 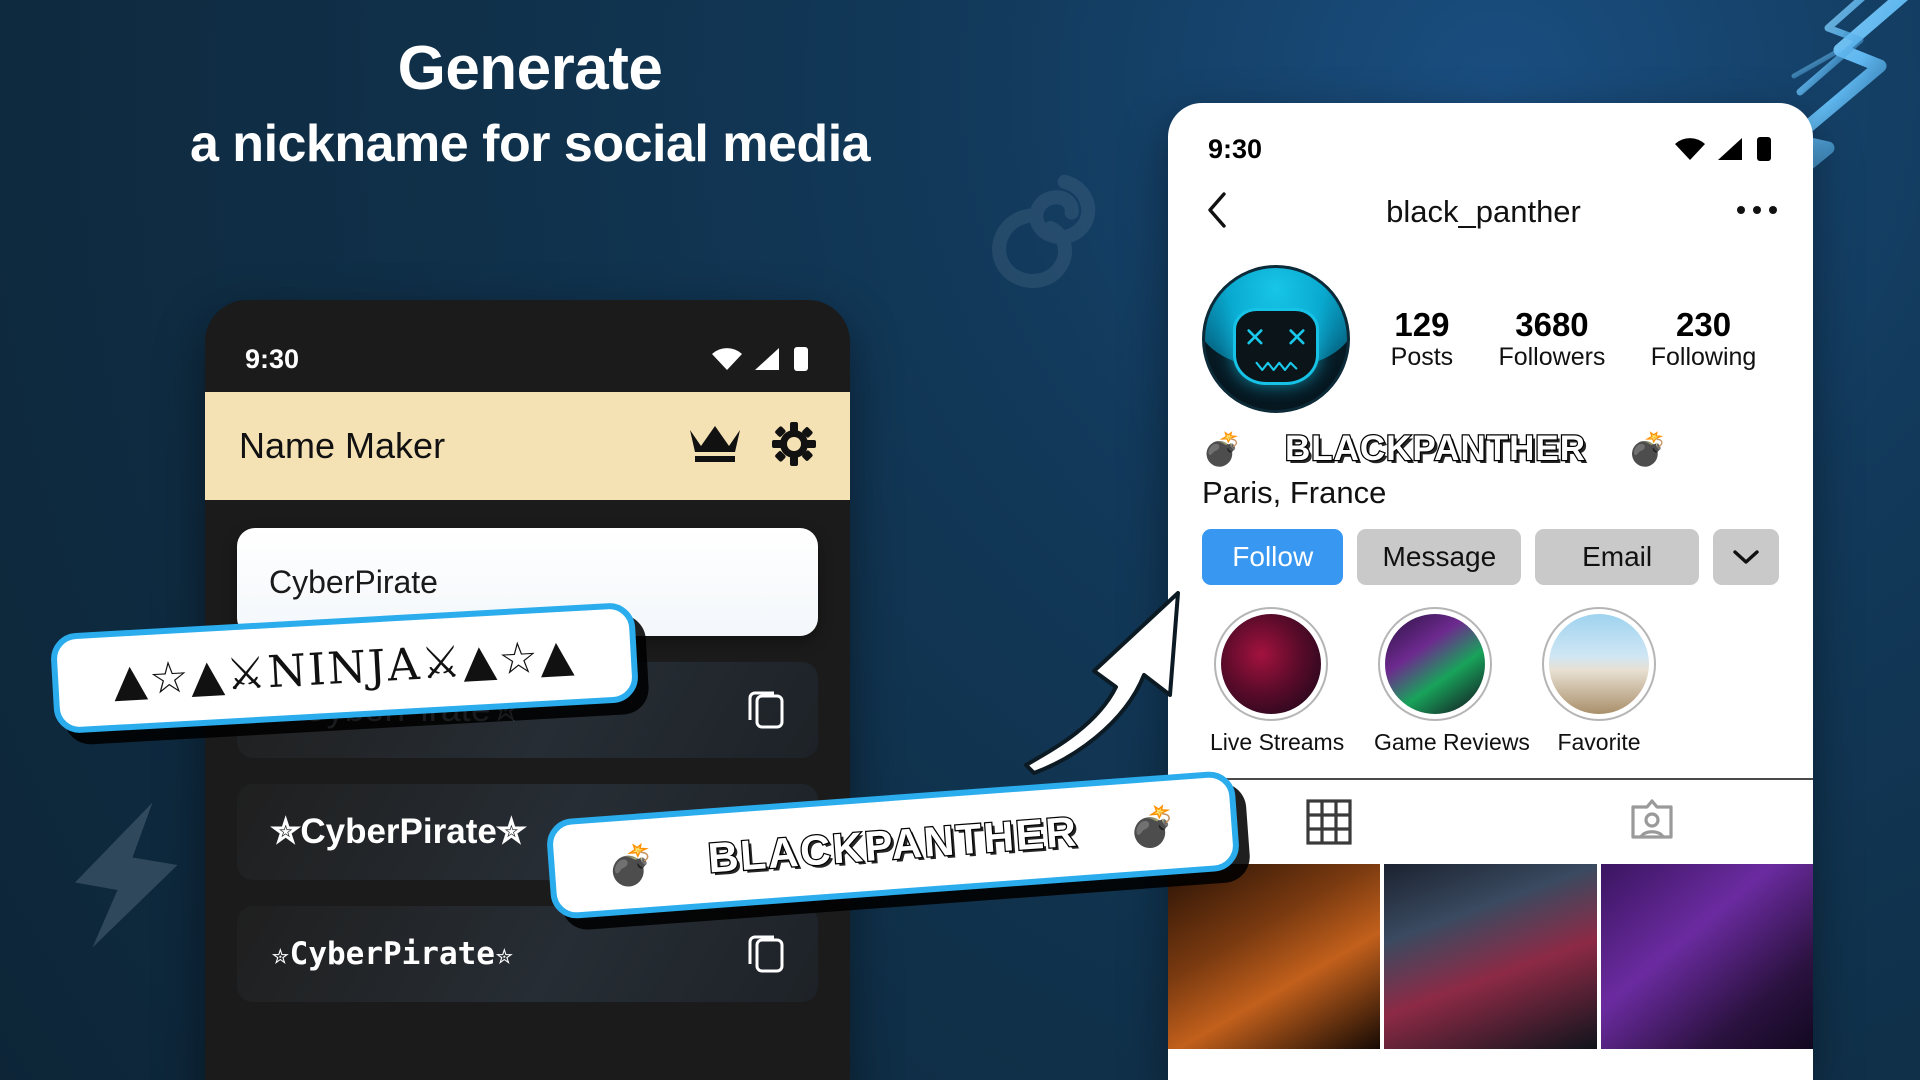 I want to click on profile-actions: Follow Message Email, so click(x=1490, y=548).